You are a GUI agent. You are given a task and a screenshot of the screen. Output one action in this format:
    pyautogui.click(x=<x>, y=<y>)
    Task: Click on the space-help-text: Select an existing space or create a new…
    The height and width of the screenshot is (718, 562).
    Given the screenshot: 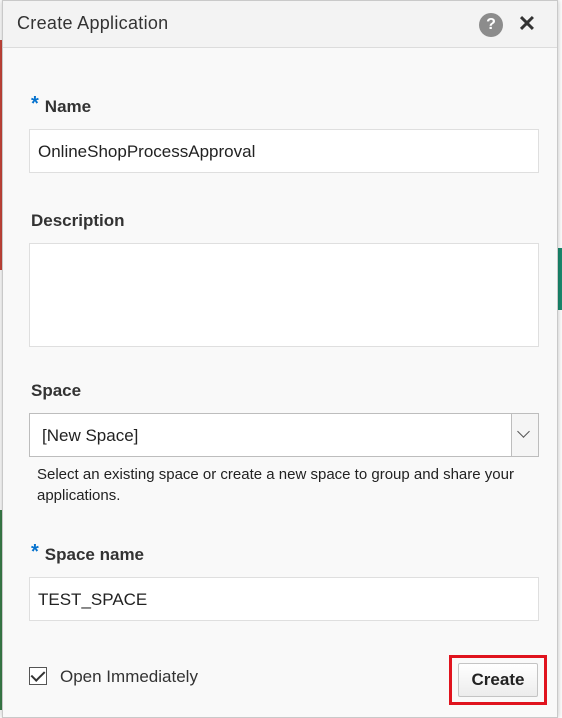 What is the action you would take?
    pyautogui.click(x=275, y=485)
    